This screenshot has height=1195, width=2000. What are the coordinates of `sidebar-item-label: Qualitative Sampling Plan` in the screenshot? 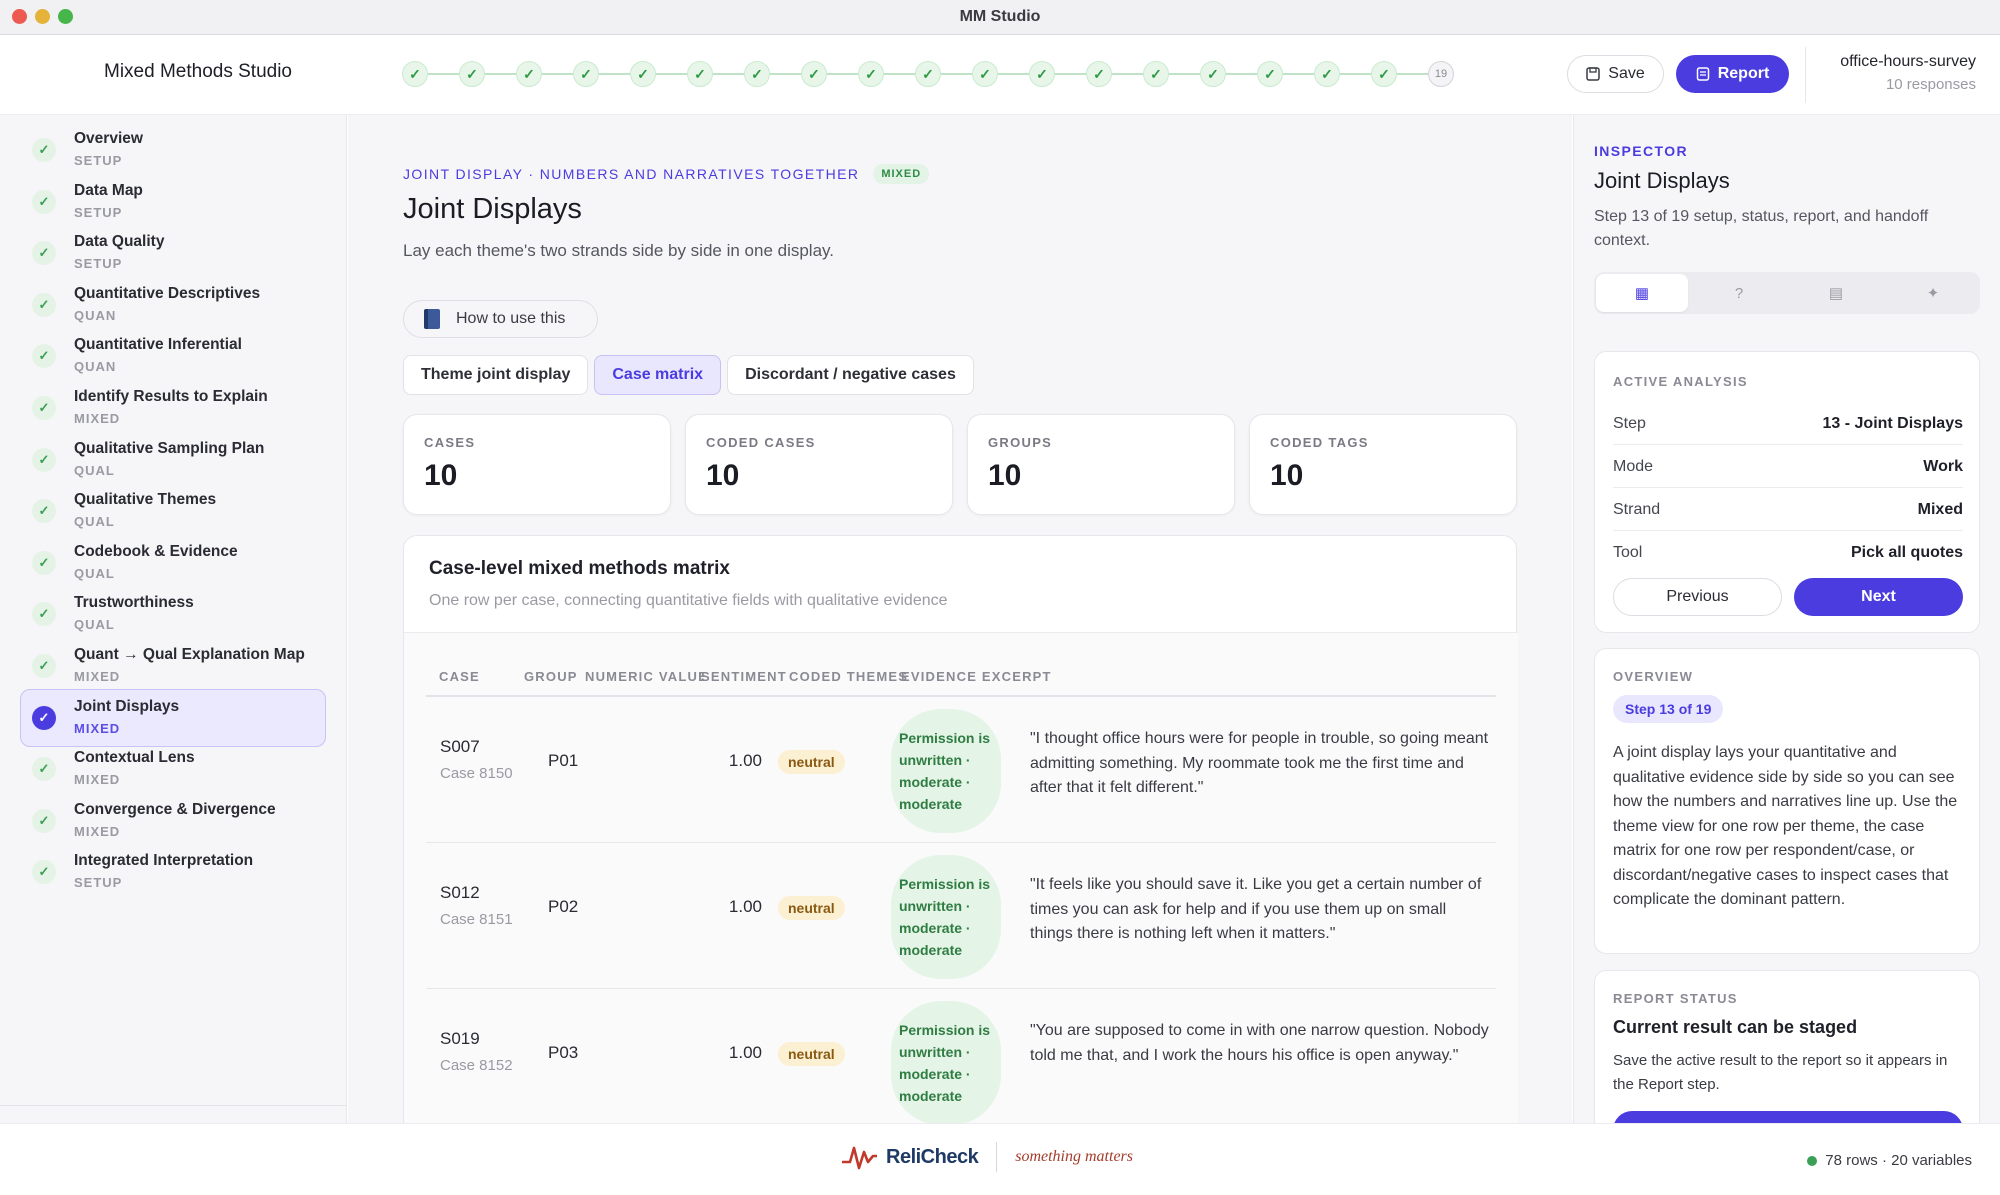 It's located at (169, 448).